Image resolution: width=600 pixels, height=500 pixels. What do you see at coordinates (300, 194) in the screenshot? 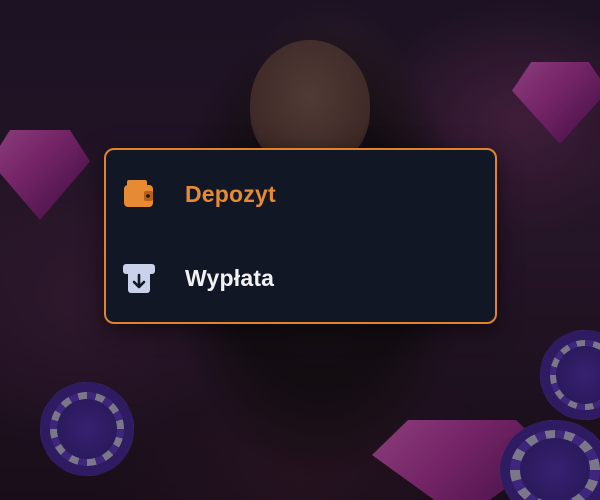
I see `menu-item-deposit: Depozyt` at bounding box center [300, 194].